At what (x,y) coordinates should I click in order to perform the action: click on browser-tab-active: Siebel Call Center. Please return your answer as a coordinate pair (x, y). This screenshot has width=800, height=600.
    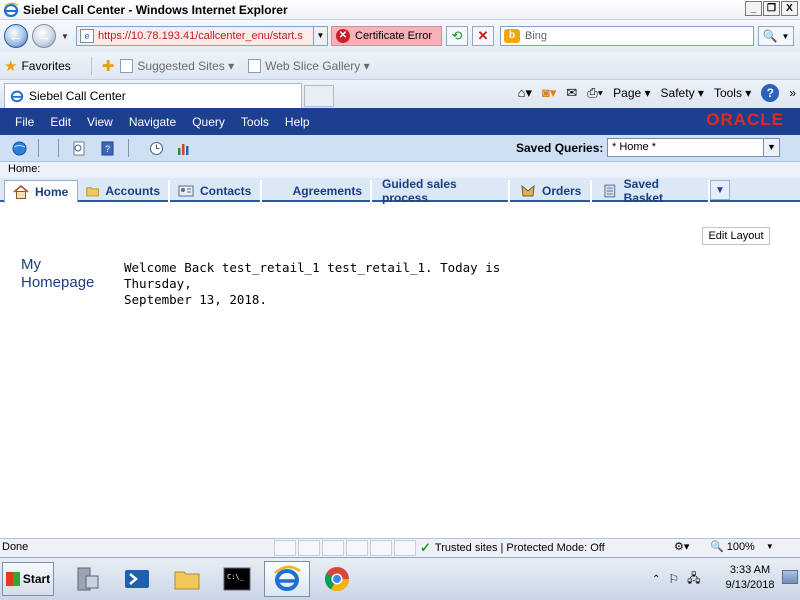
    Looking at the image, I should click on (153, 95).